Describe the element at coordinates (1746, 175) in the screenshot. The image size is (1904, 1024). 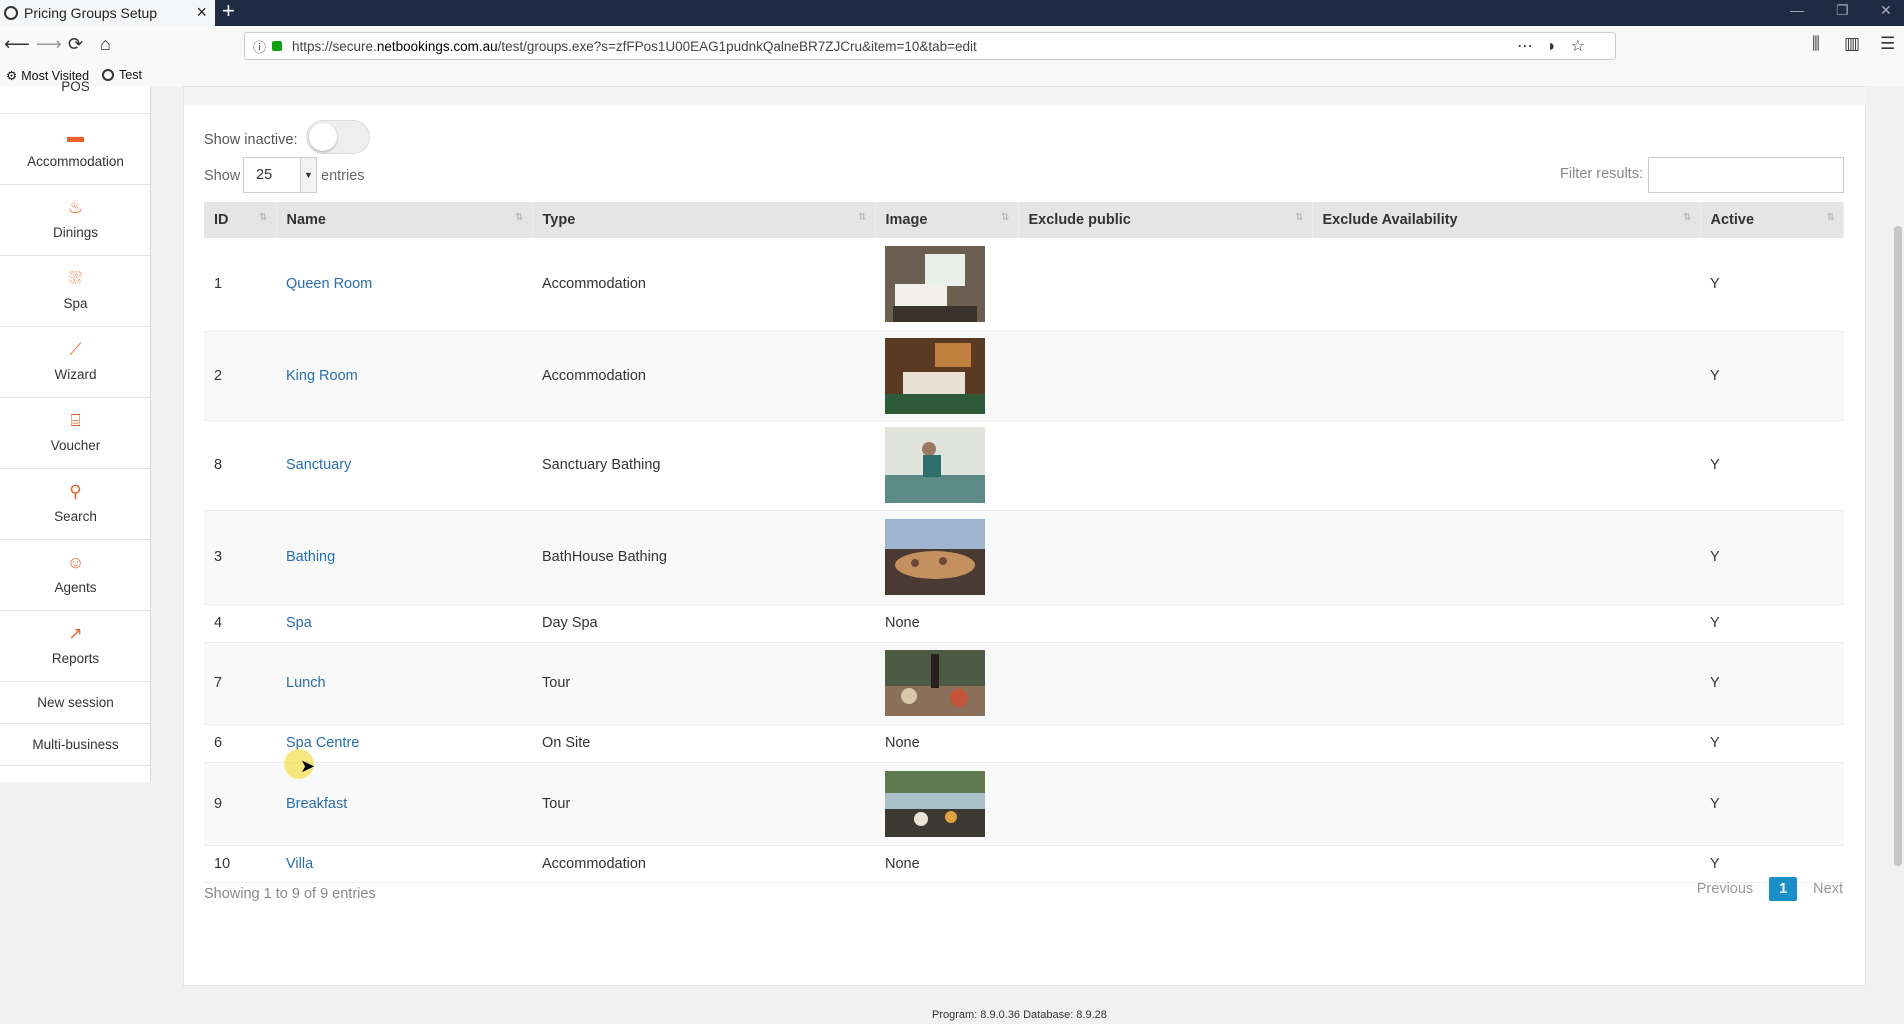
I see `filter-input` at that location.